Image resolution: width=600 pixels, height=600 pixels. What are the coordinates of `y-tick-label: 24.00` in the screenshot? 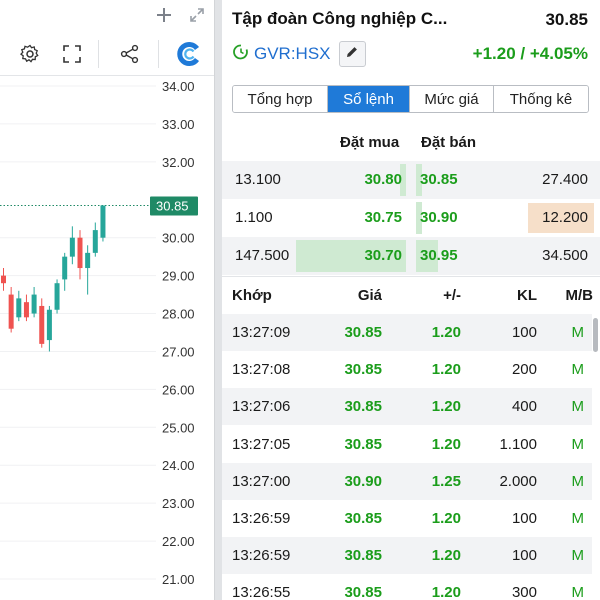 It's located at (178, 465).